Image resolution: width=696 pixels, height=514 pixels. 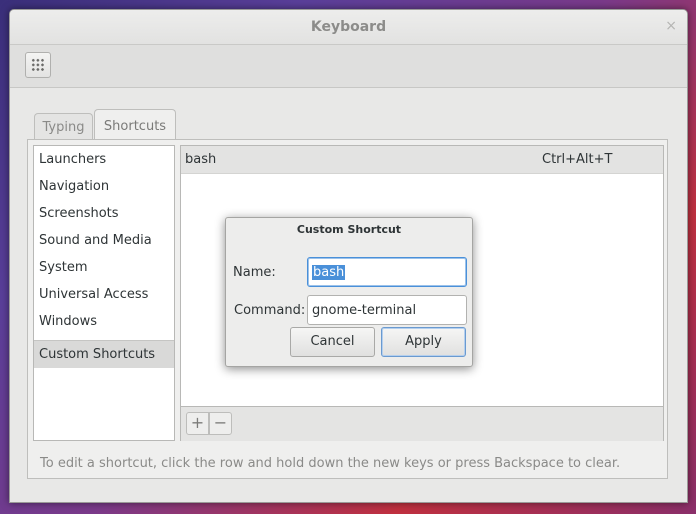 What do you see at coordinates (270, 310) in the screenshot?
I see `command-label: Command:` at bounding box center [270, 310].